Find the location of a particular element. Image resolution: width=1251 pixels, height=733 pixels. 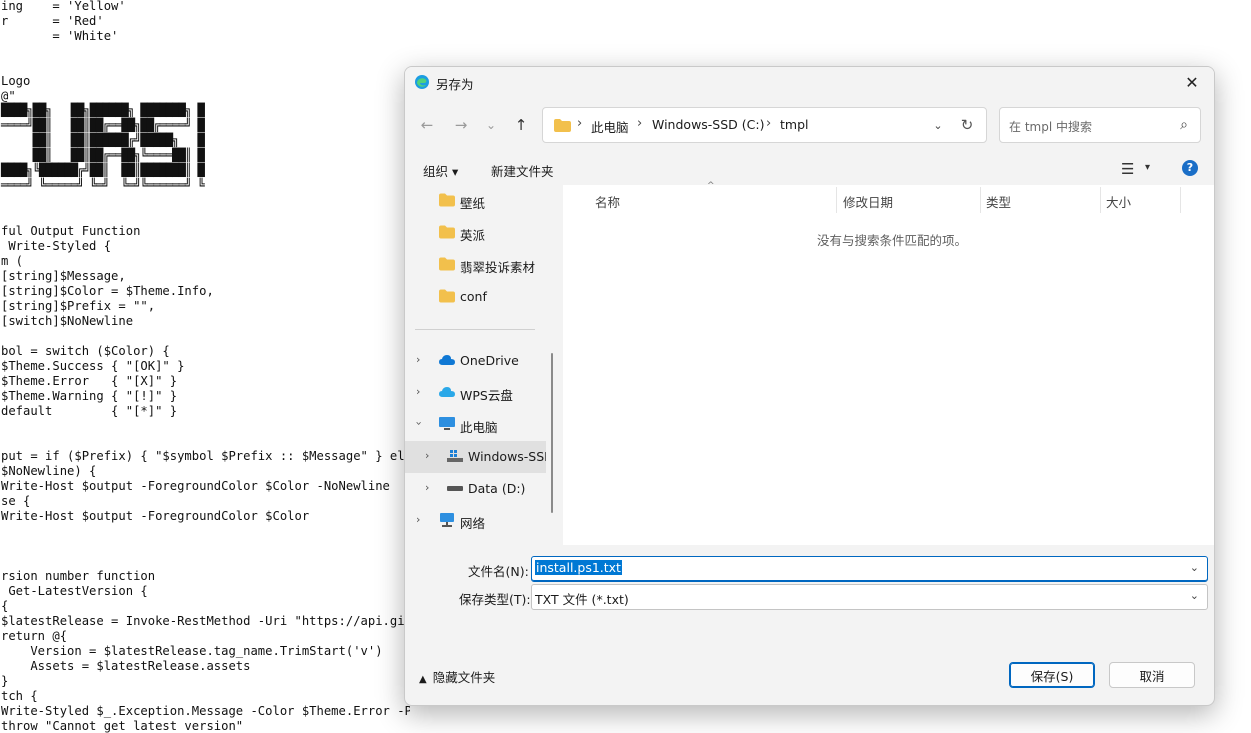

column-header-modified: 修改日期 is located at coordinates (868, 201).